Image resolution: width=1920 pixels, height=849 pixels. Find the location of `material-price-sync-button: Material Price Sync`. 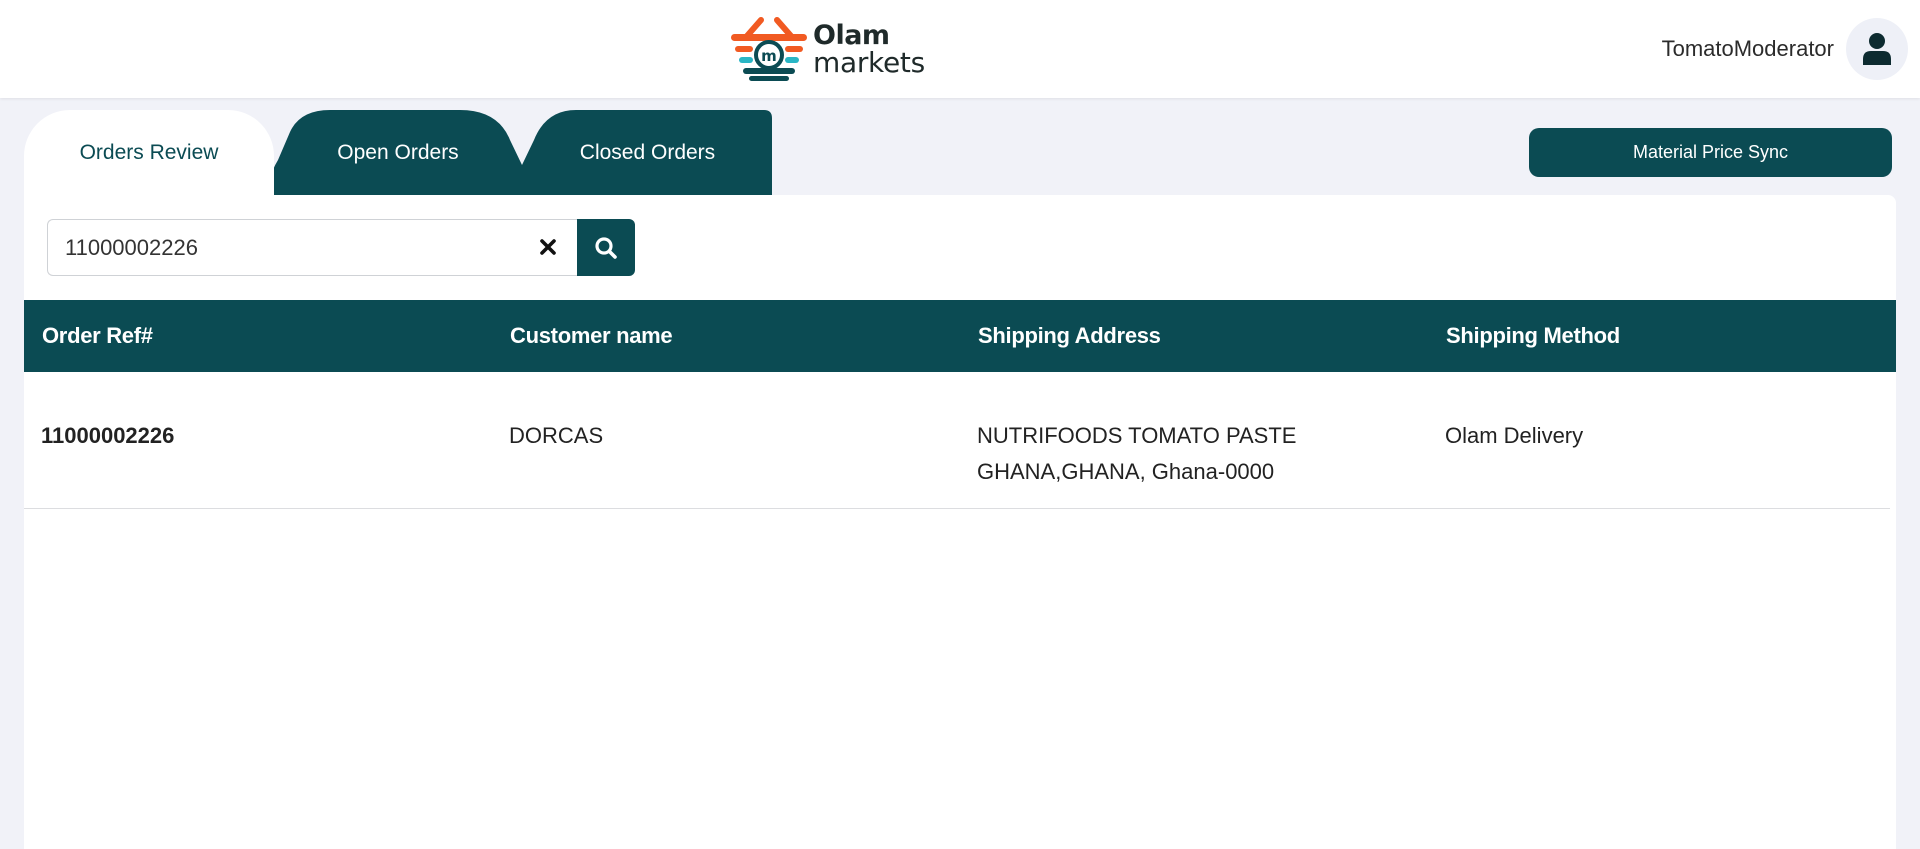

material-price-sync-button: Material Price Sync is located at coordinates (1710, 152).